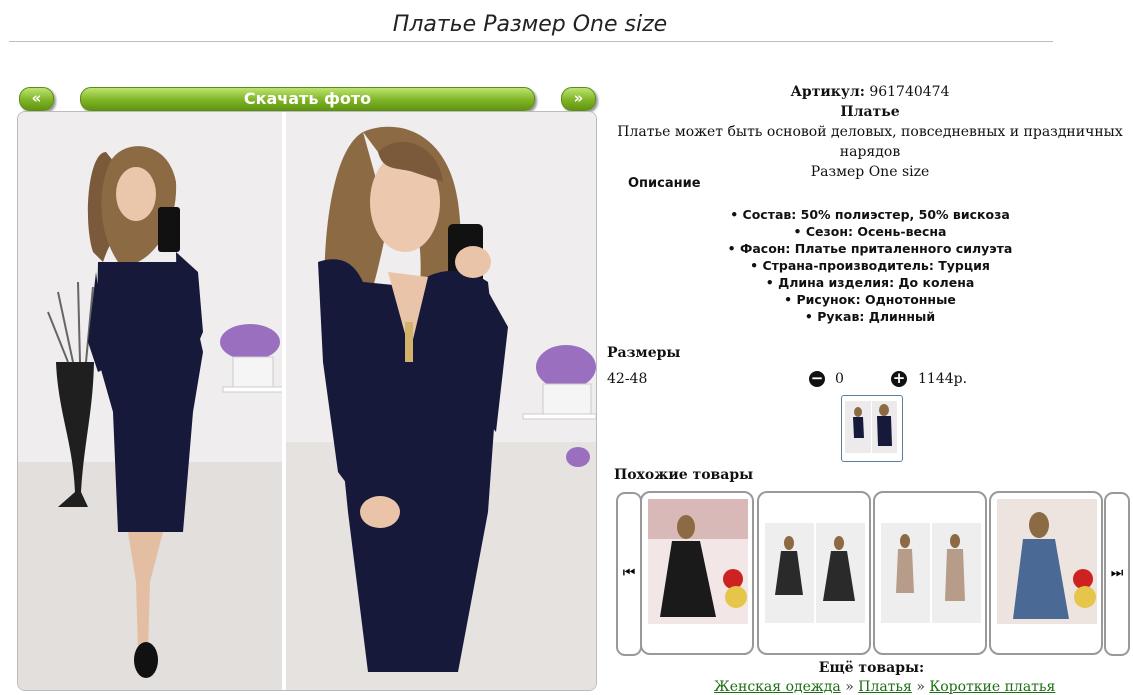 Image resolution: width=1133 pixels, height=695 pixels. I want to click on similar-heading: Похожие товары, so click(684, 475).